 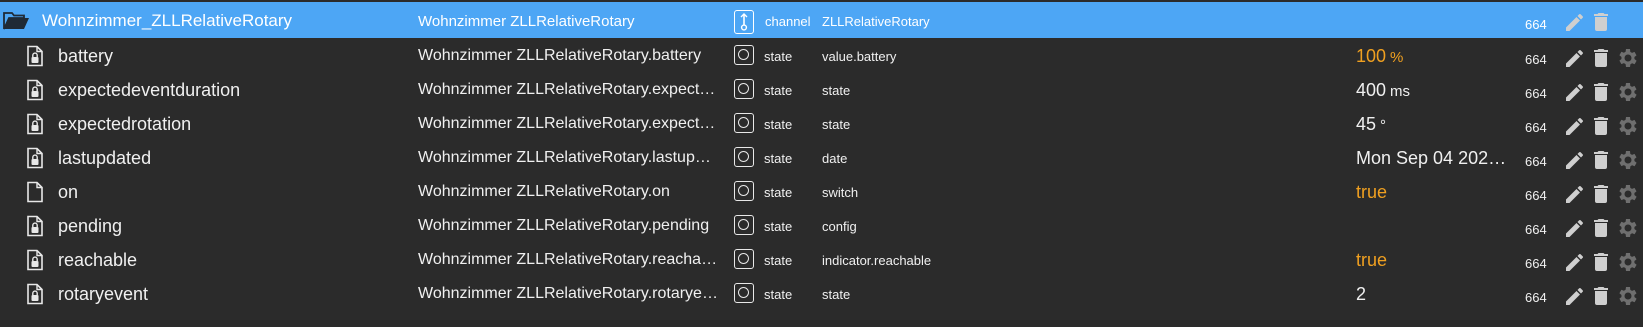 What do you see at coordinates (744, 22) in the screenshot?
I see `channel-icon` at bounding box center [744, 22].